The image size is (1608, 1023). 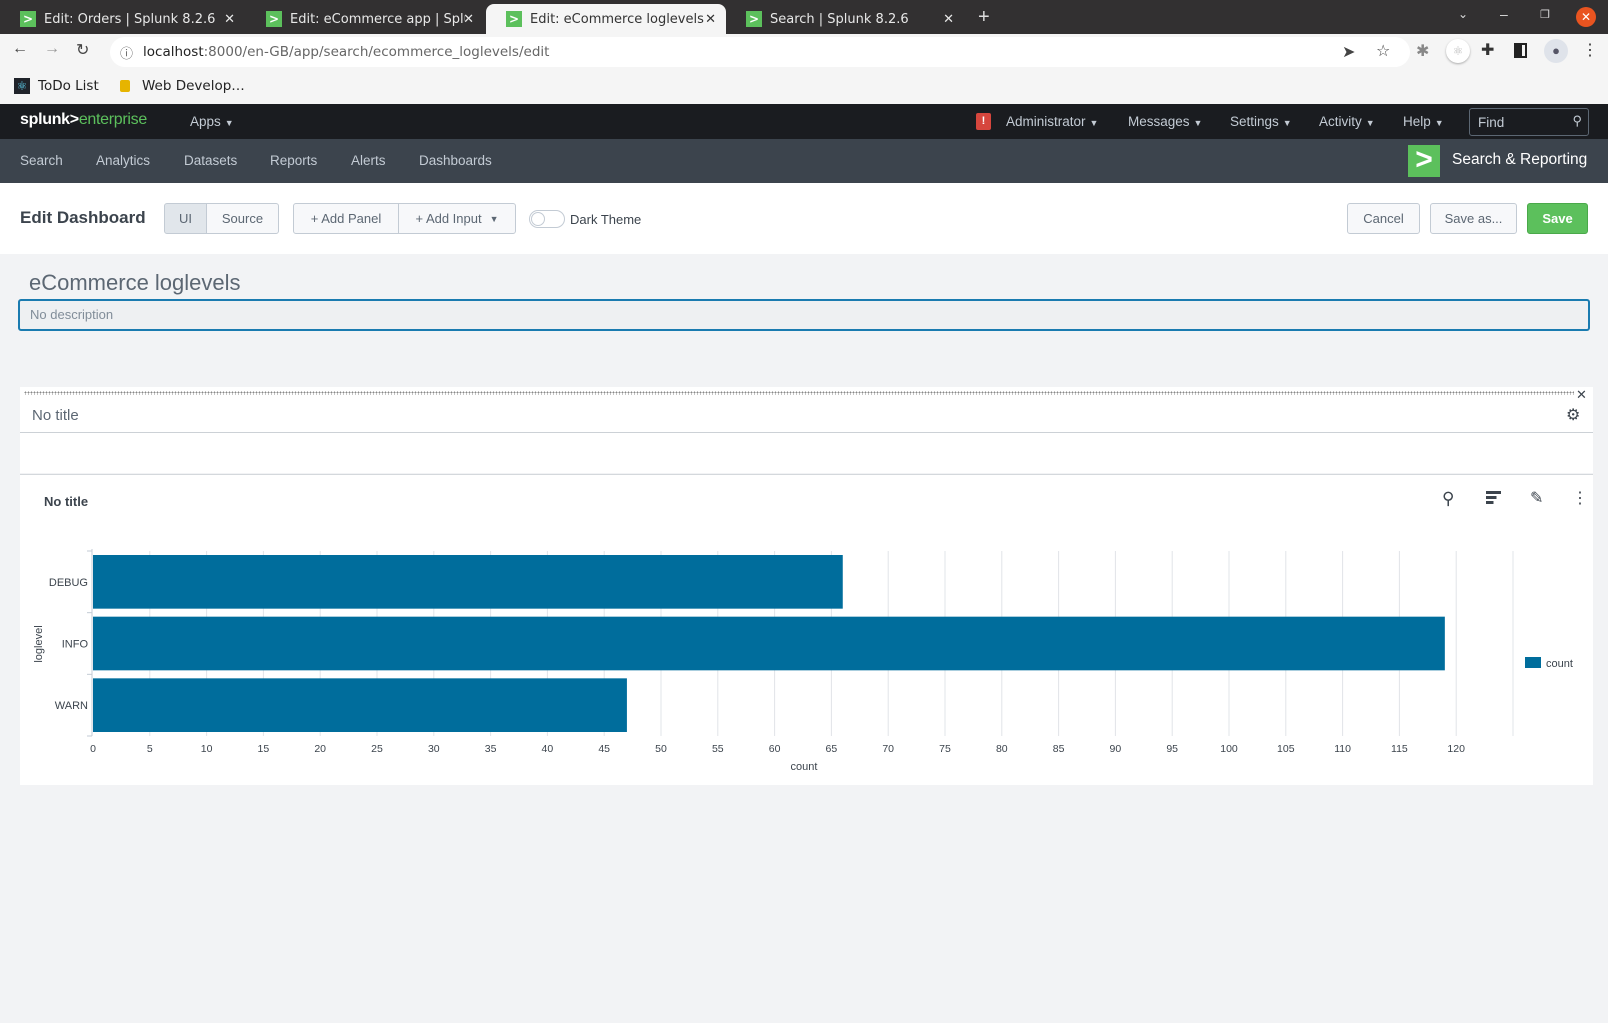 I want to click on bar-info, so click(x=769, y=643).